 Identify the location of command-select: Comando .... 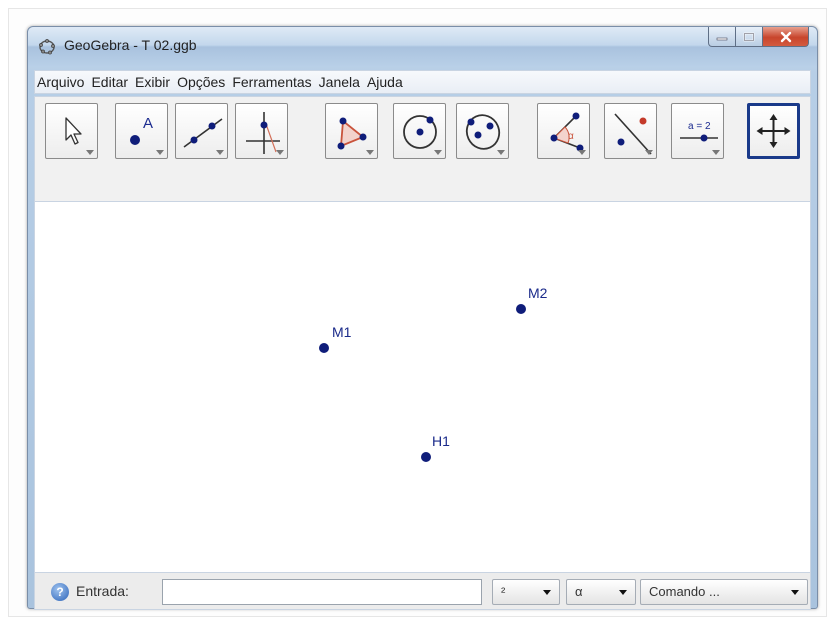
(724, 592).